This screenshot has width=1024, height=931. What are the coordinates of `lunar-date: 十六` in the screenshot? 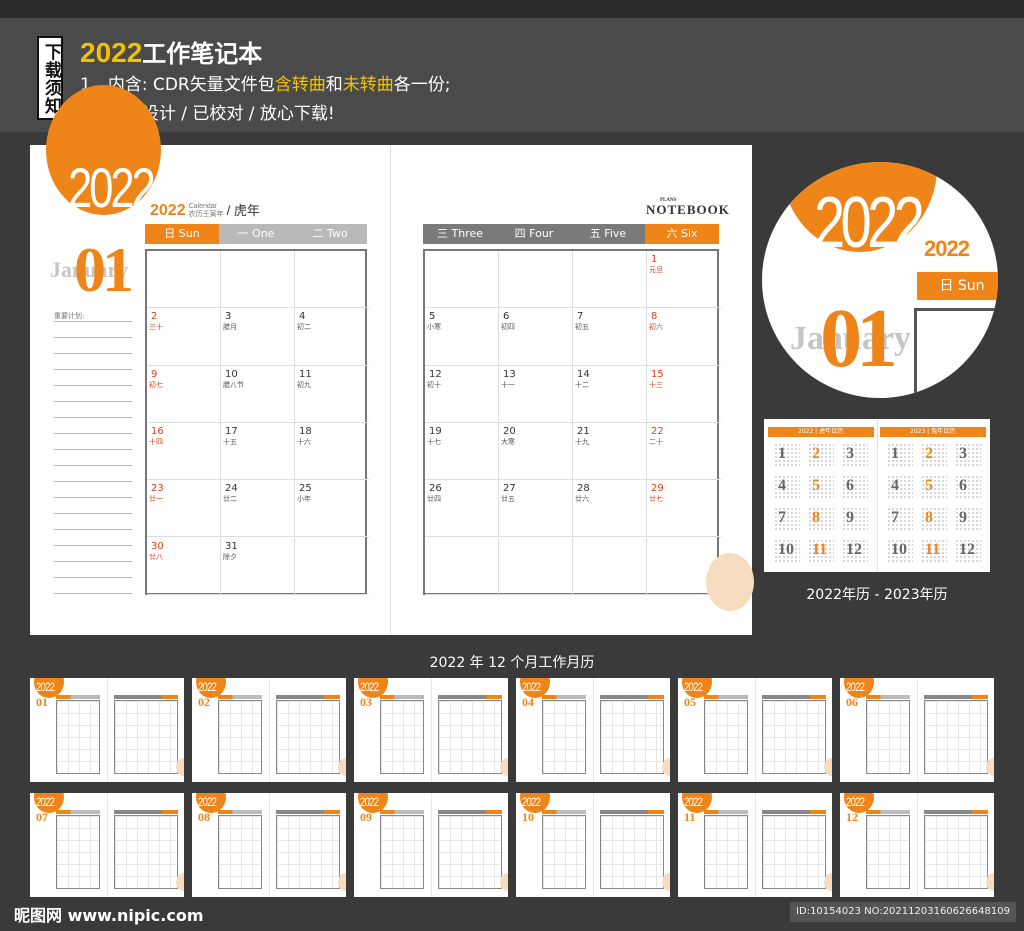 It's located at (304, 441).